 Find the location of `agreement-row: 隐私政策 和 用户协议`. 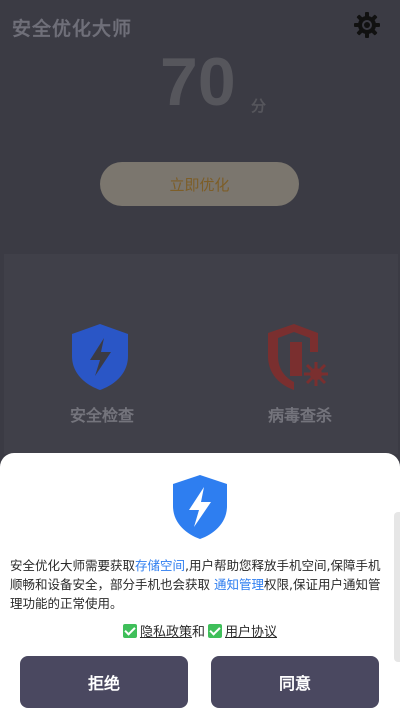

agreement-row: 隐私政策 和 用户协议 is located at coordinates (200, 630).